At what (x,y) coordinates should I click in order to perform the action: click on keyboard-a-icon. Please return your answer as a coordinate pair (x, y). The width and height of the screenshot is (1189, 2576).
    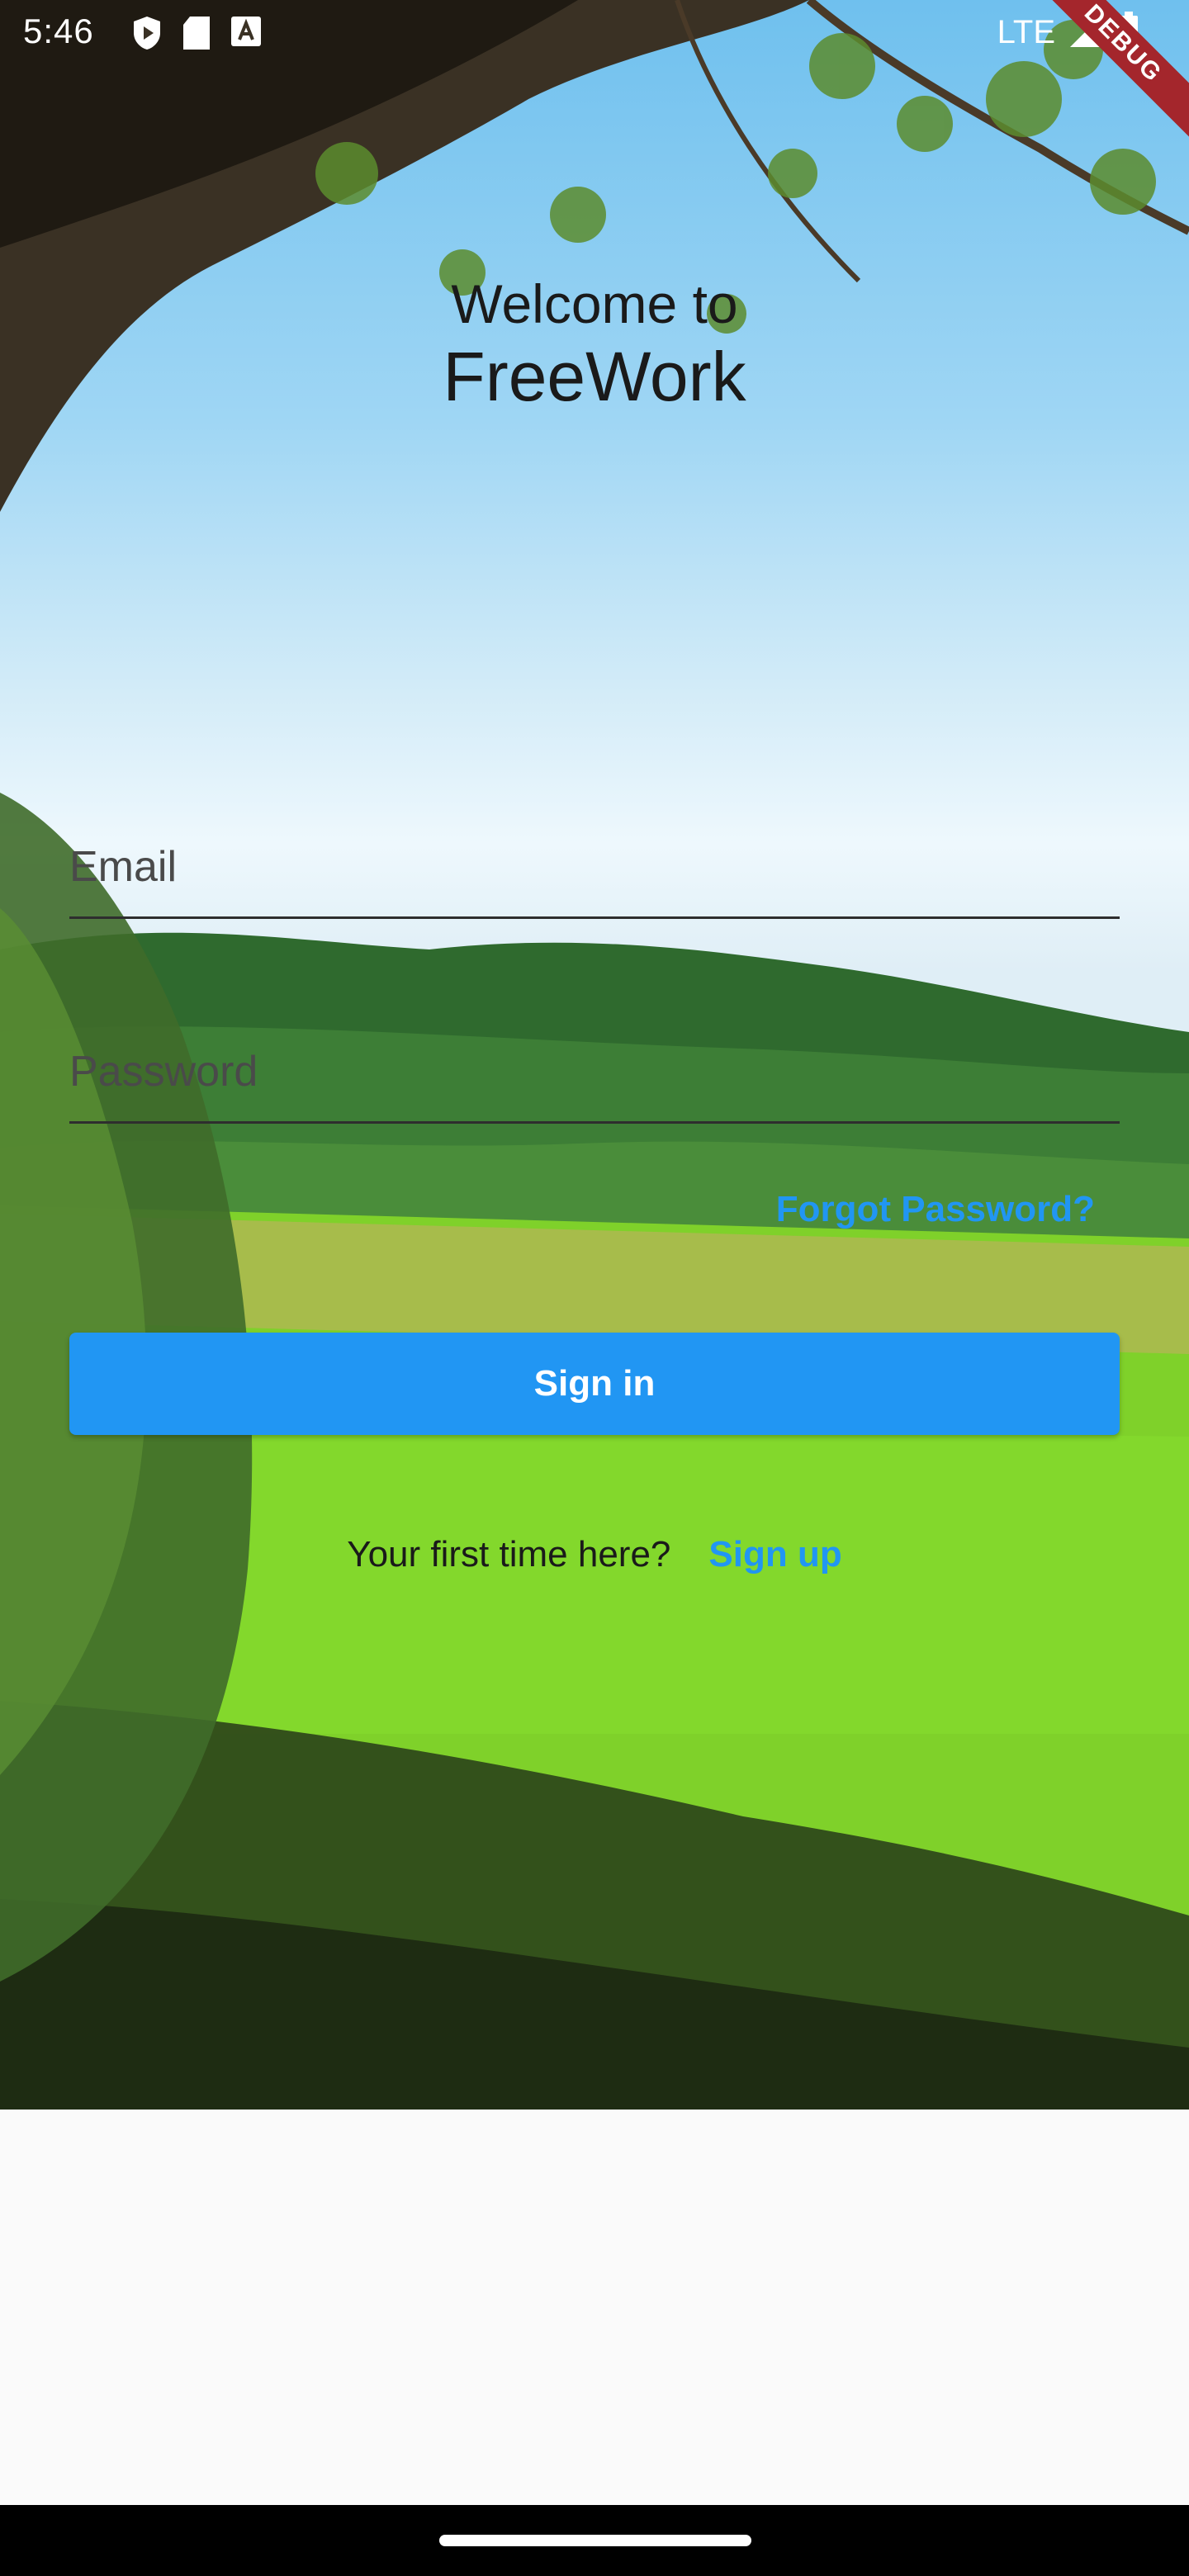
    Looking at the image, I should click on (246, 33).